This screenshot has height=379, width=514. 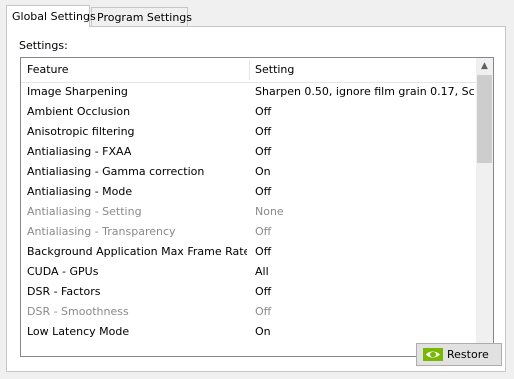 I want to click on table-row: Ambient Occlusion Off, so click(x=249, y=112).